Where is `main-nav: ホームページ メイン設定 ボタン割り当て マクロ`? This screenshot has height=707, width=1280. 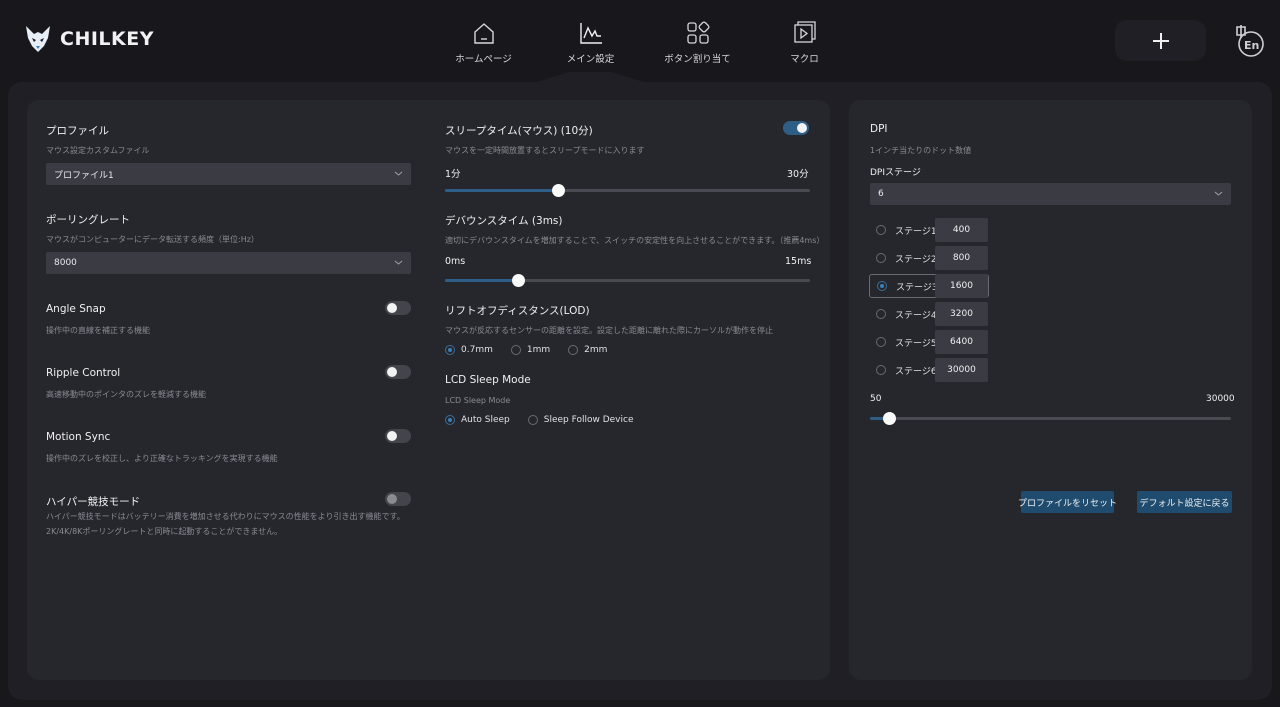 main-nav: ホームページ メイン設定 ボタン割り当て マクロ is located at coordinates (644, 41).